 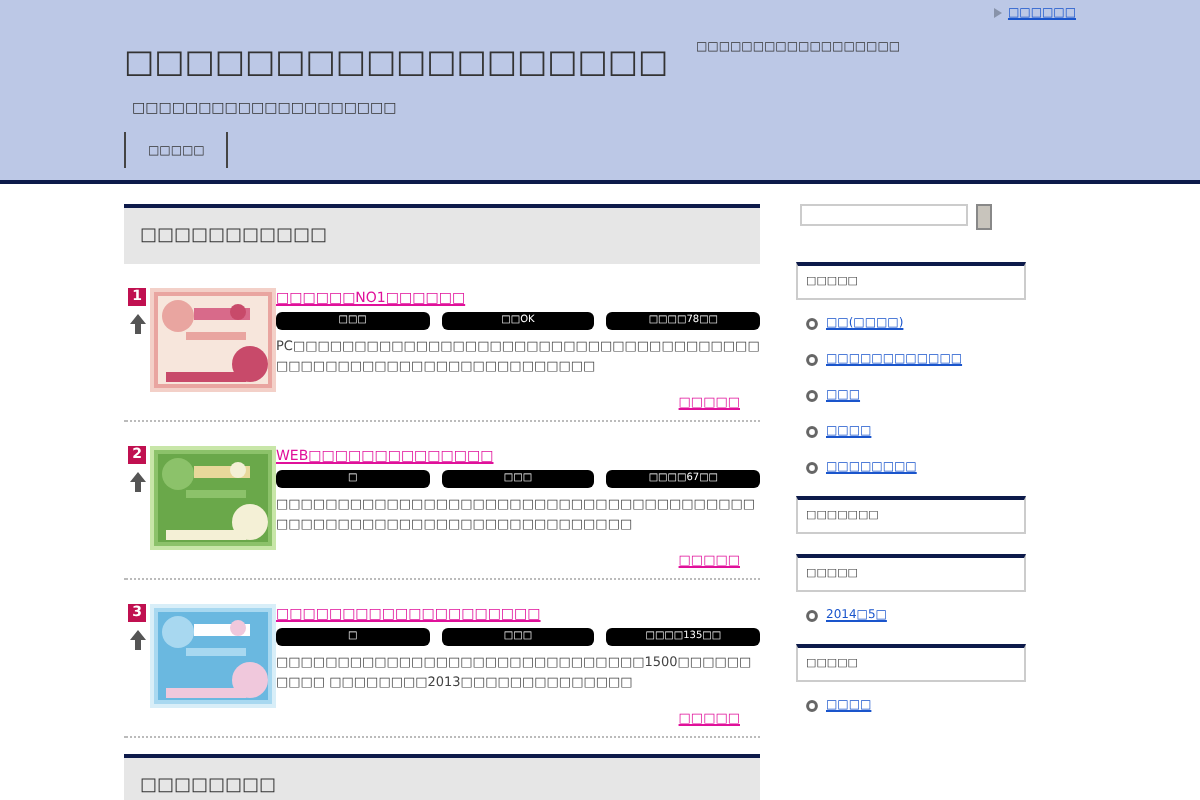 What do you see at coordinates (997, 13) in the screenshot?
I see `triangle-icon` at bounding box center [997, 13].